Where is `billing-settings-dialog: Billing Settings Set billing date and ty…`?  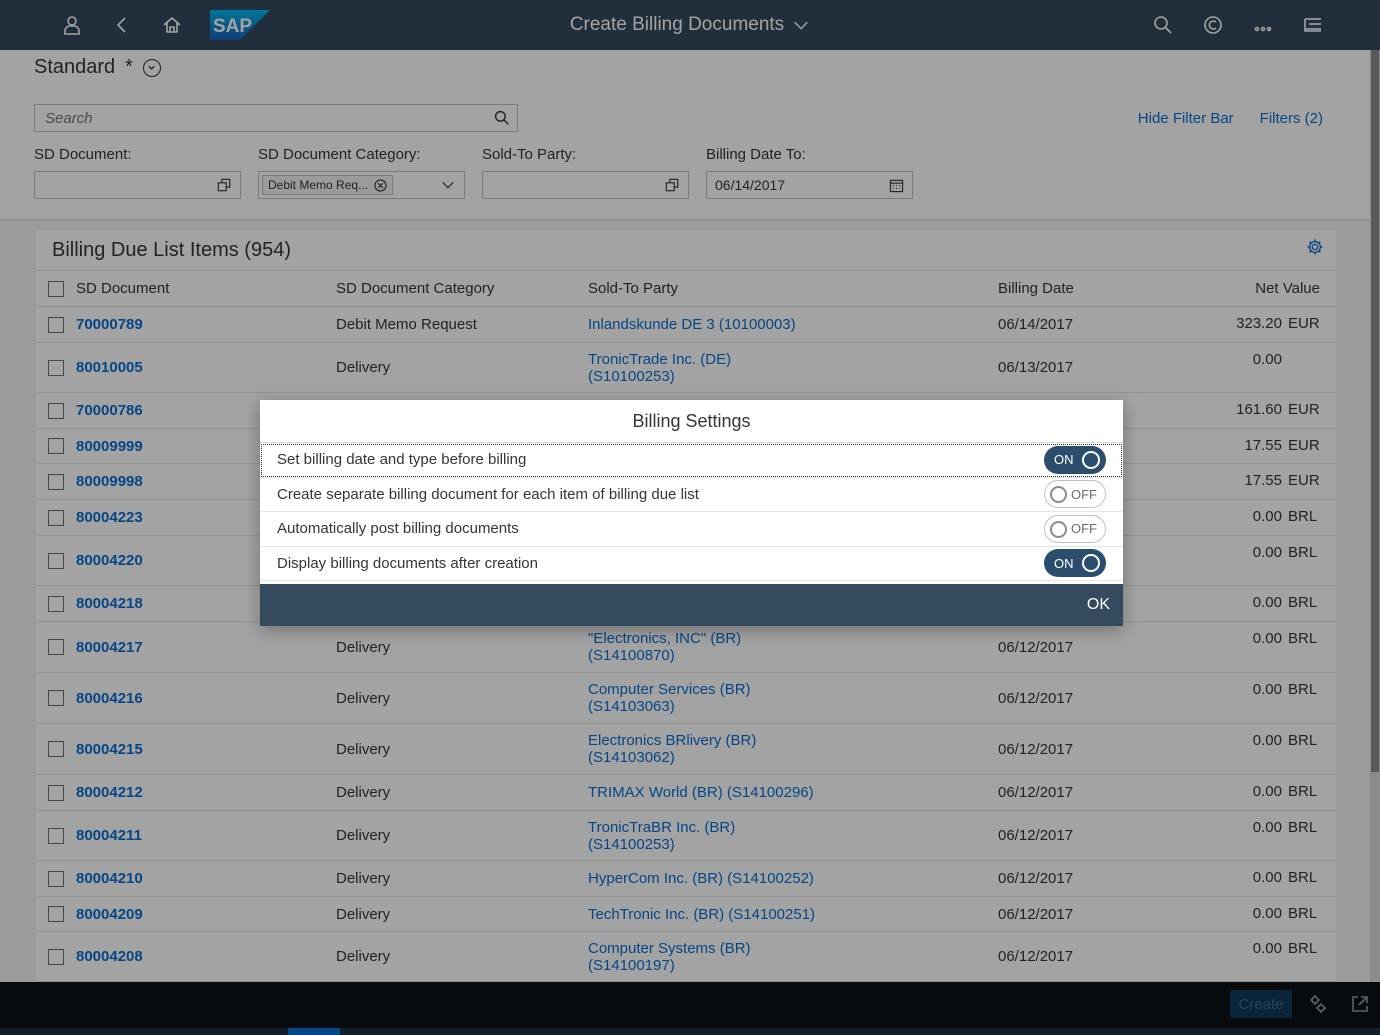
billing-settings-dialog: Billing Settings Set billing date and ty… is located at coordinates (691, 513).